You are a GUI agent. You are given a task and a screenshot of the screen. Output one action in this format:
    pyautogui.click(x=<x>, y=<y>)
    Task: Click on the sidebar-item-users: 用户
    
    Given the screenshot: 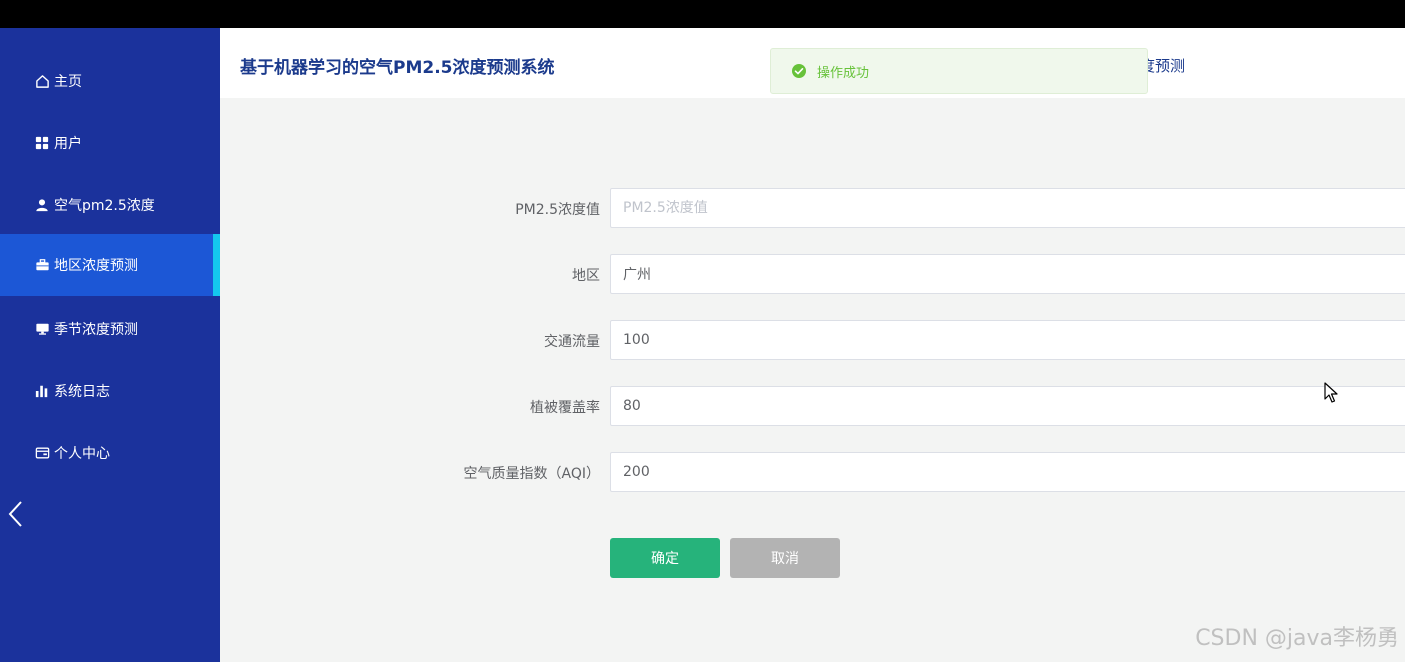 What is the action you would take?
    pyautogui.click(x=110, y=143)
    